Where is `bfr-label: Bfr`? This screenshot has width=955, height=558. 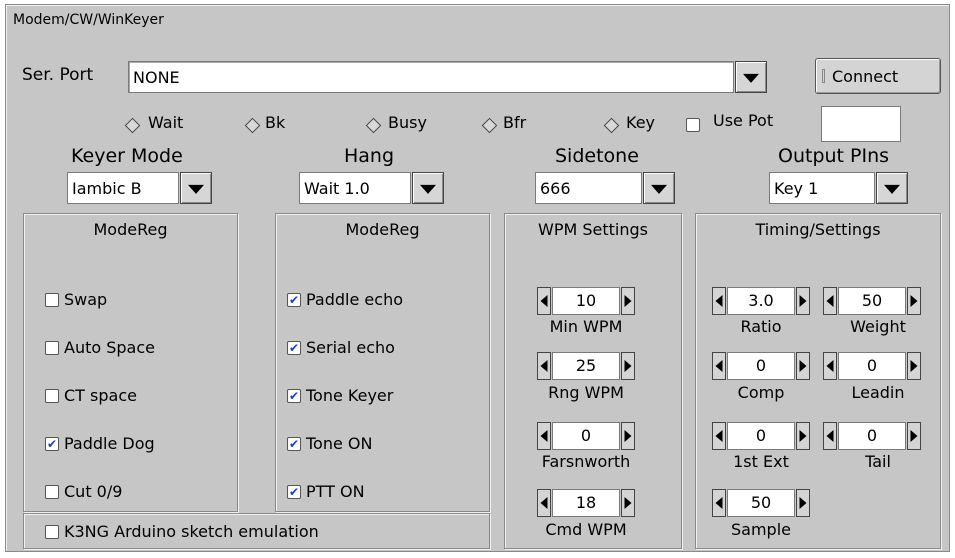 bfr-label: Bfr is located at coordinates (515, 122).